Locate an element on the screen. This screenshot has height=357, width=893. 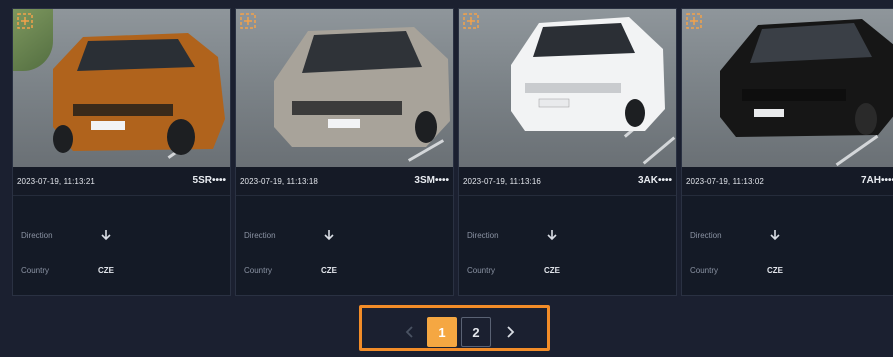
timestamp: 2023-07-19, 11:13:16 is located at coordinates (502, 181).